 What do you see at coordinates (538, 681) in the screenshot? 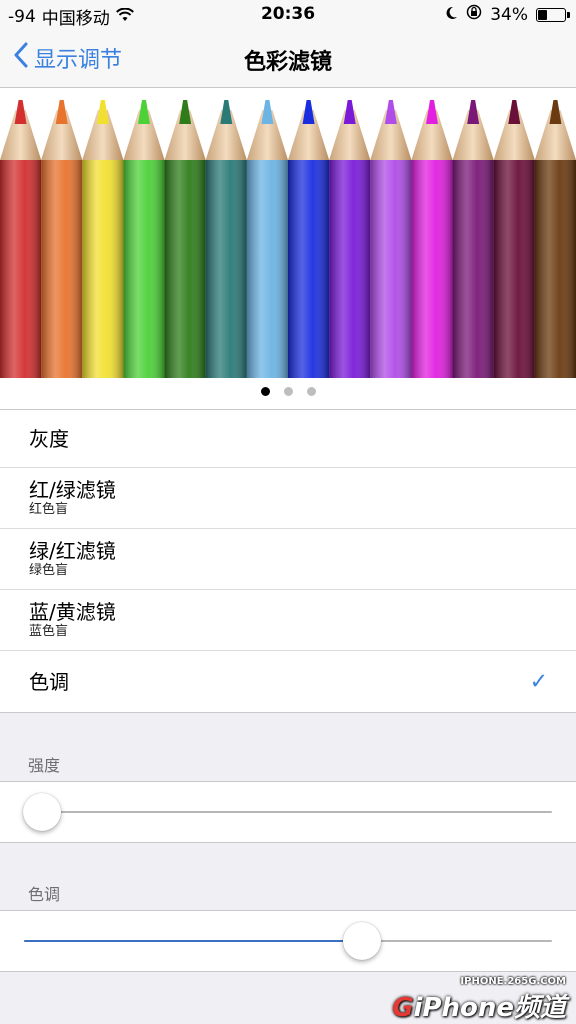
I see `checkmark-icon: ✓` at bounding box center [538, 681].